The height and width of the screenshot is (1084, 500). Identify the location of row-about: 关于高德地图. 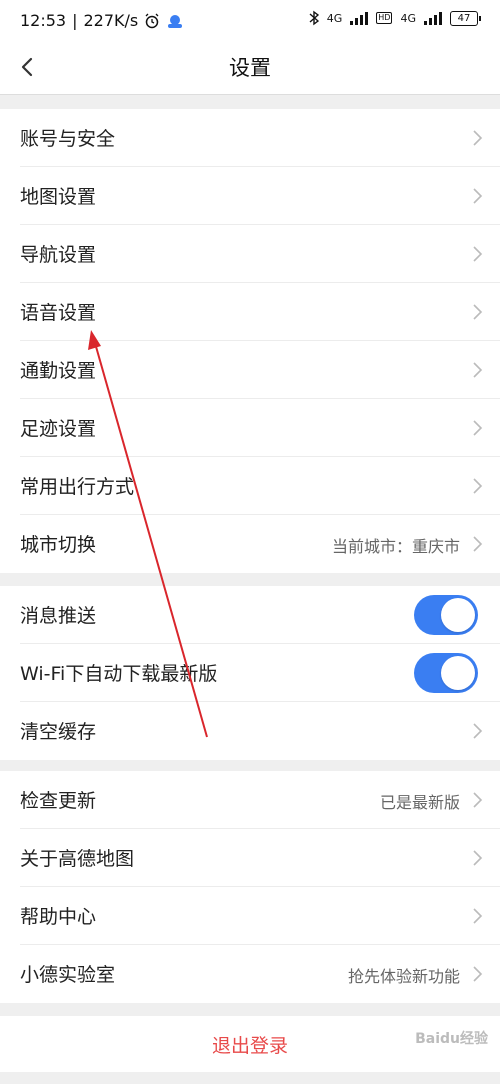
(250, 858).